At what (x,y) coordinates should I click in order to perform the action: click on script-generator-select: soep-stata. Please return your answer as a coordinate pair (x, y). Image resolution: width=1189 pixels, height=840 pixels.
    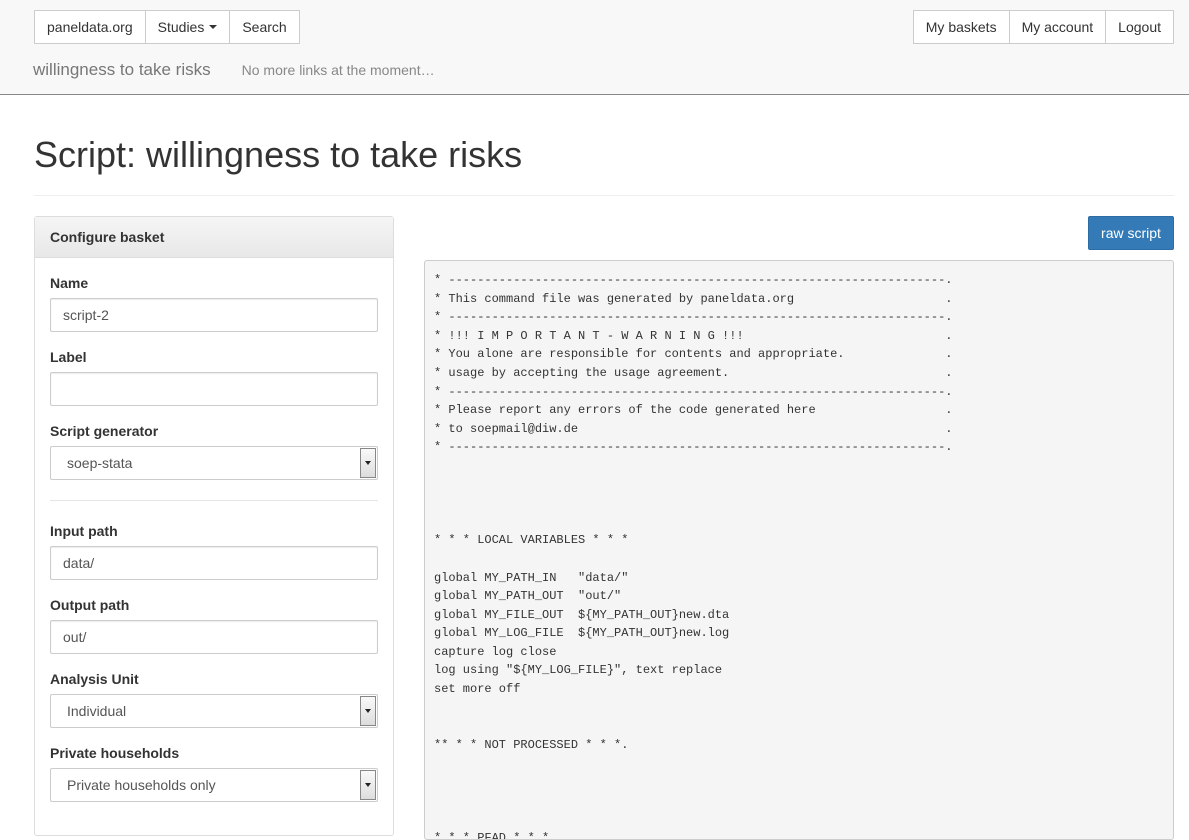
    Looking at the image, I should click on (214, 463).